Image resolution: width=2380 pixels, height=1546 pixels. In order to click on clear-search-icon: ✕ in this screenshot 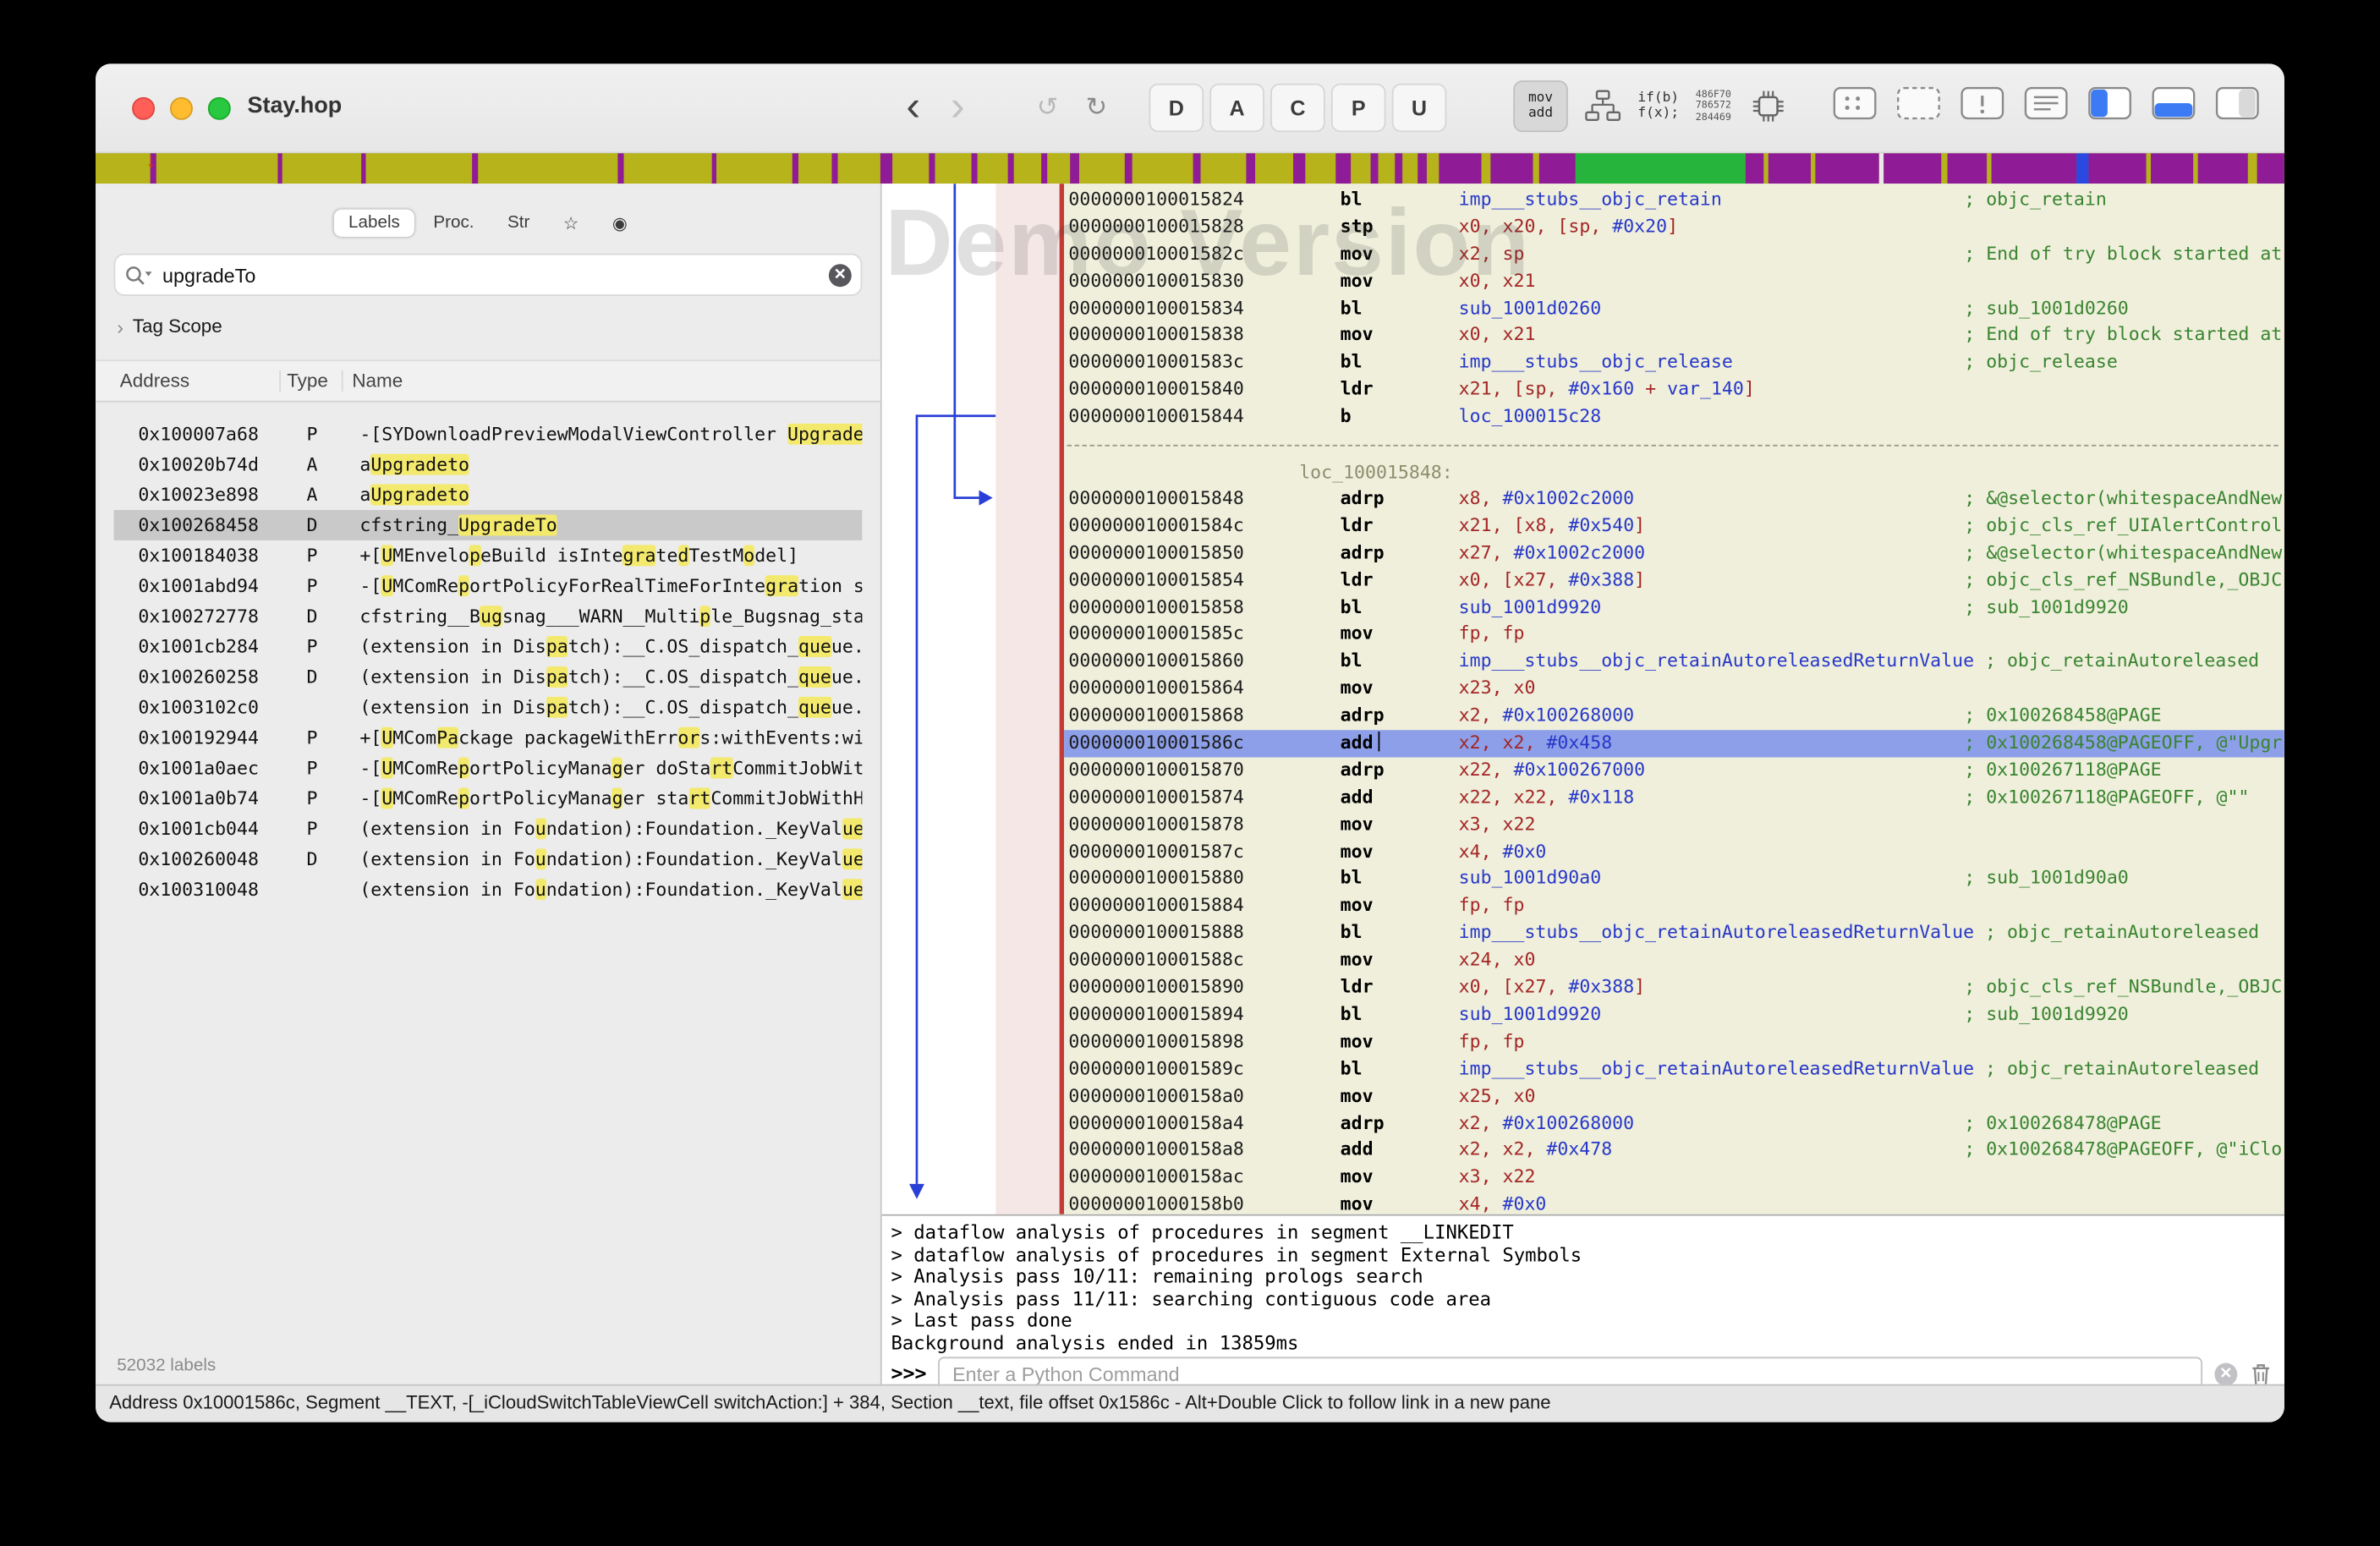, I will do `click(840, 275)`.